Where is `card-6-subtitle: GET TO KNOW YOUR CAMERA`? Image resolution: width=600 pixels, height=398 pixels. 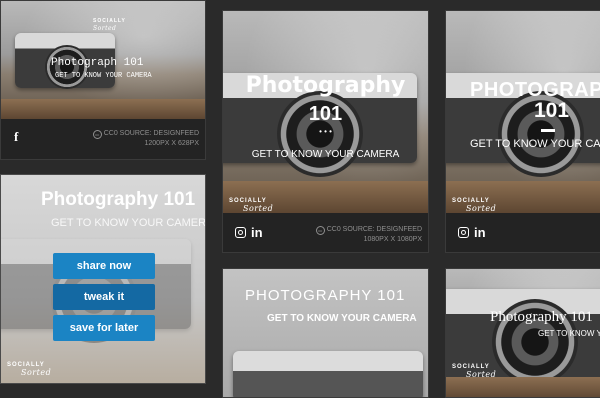
card-6-subtitle: GET TO KNOW YOUR CAMERA is located at coordinates (569, 333).